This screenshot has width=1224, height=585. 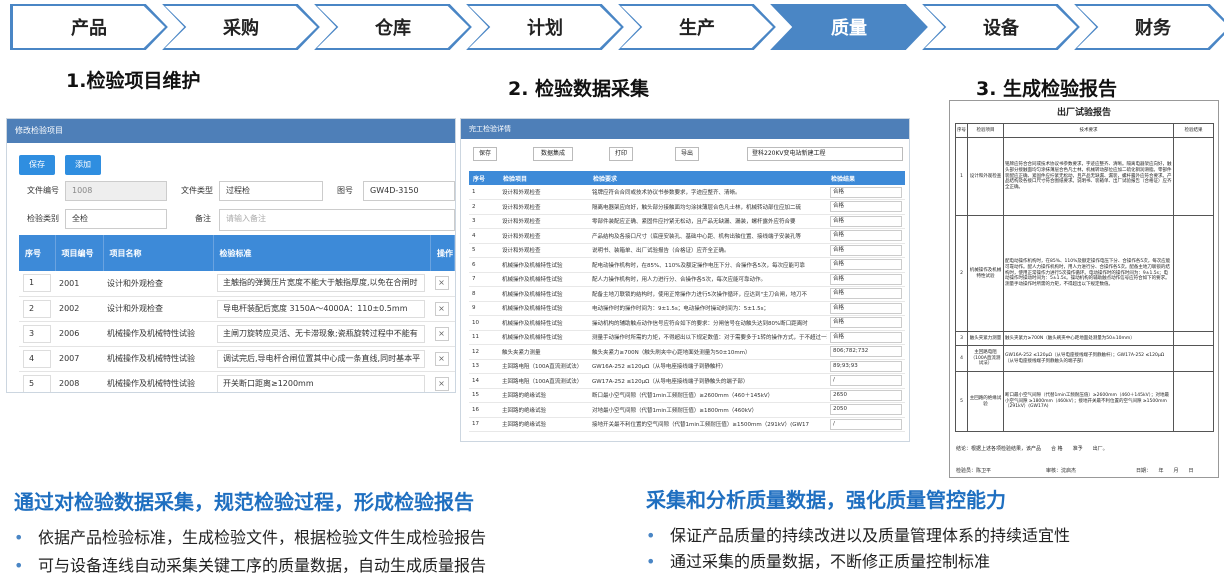 What do you see at coordinates (321, 283) in the screenshot?
I see `standard-field: 主触指的弹簧压片宽度不能大于触指厚度,以免在合闸时` at bounding box center [321, 283].